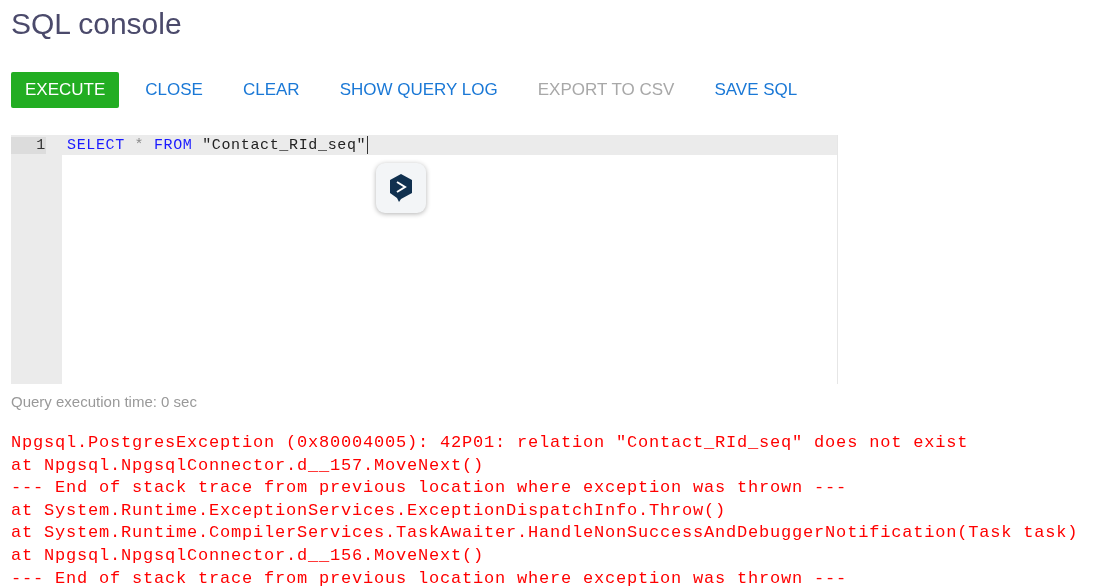 The width and height of the screenshot is (1120, 587). What do you see at coordinates (217, 145) in the screenshot?
I see `code-line: SELECT * FROM "Contact_RId_seq"` at bounding box center [217, 145].